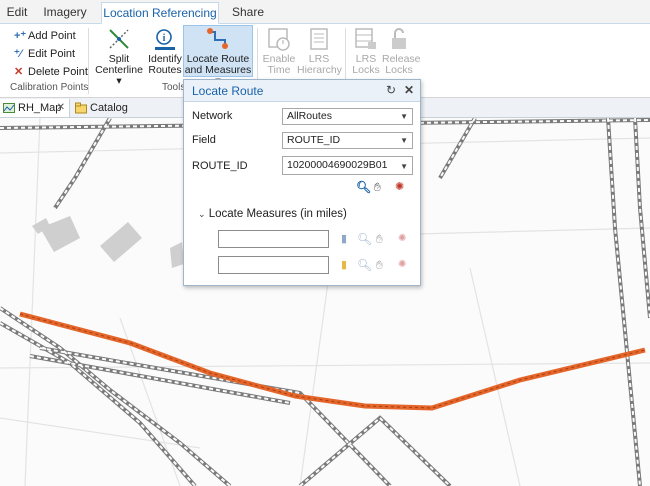 The width and height of the screenshot is (650, 486). Describe the element at coordinates (279, 52) in the screenshot. I see `enable-time-button: Enable Time` at that location.